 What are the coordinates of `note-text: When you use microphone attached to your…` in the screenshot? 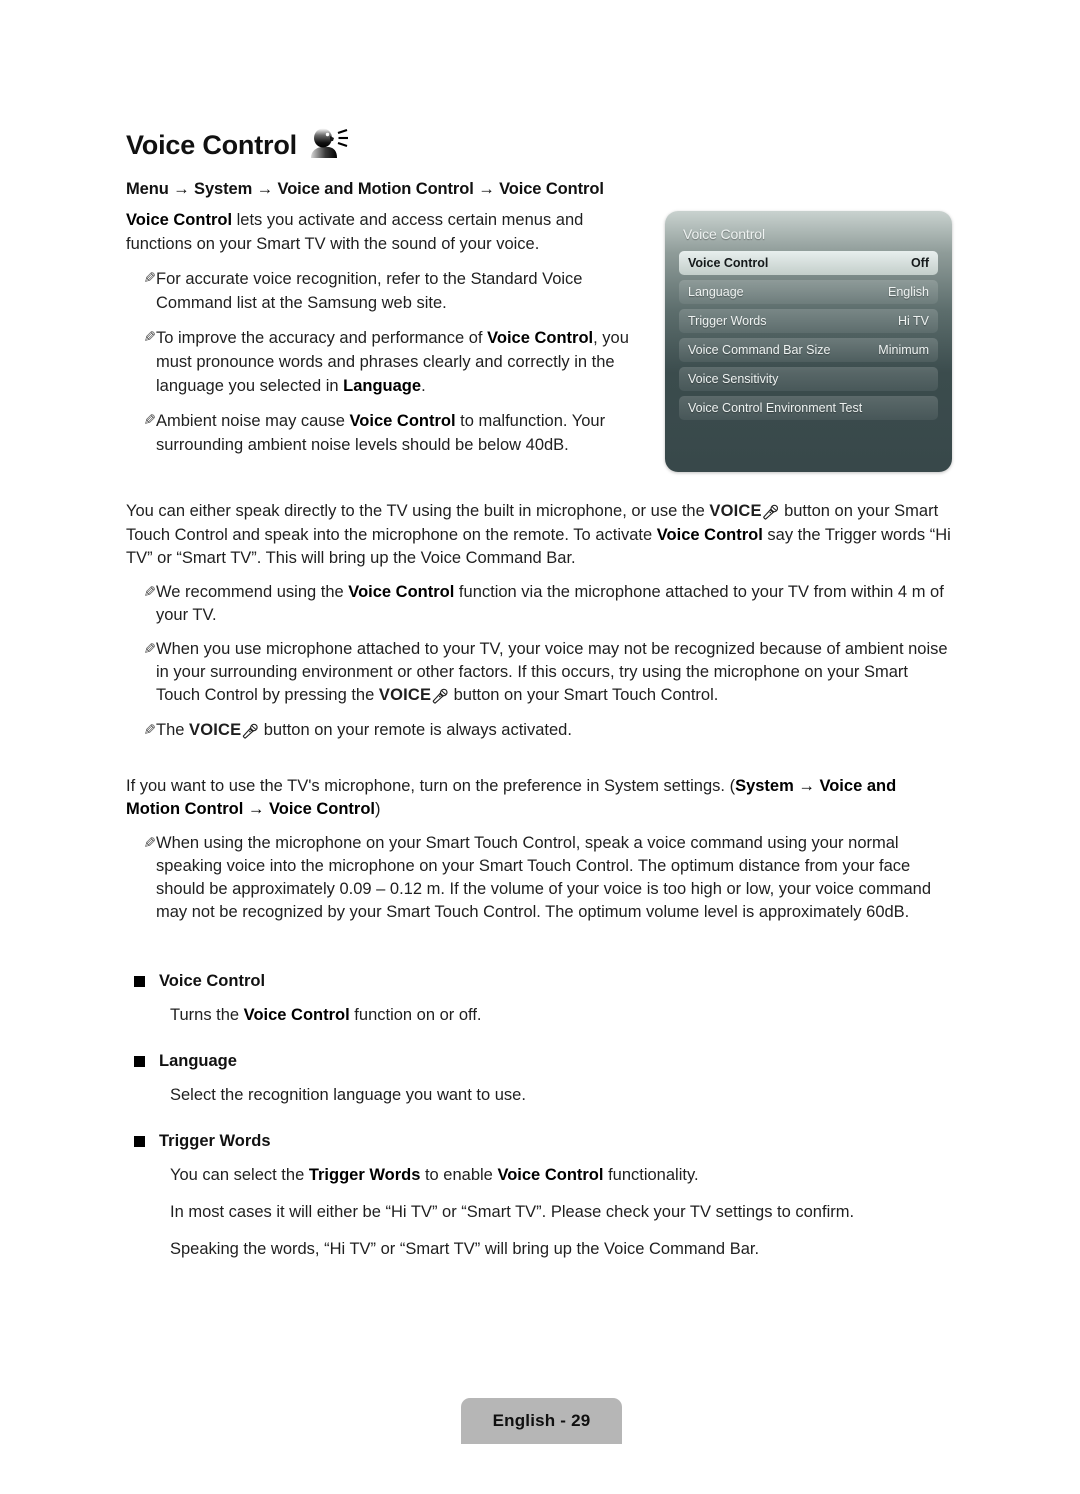 It's located at (555, 673).